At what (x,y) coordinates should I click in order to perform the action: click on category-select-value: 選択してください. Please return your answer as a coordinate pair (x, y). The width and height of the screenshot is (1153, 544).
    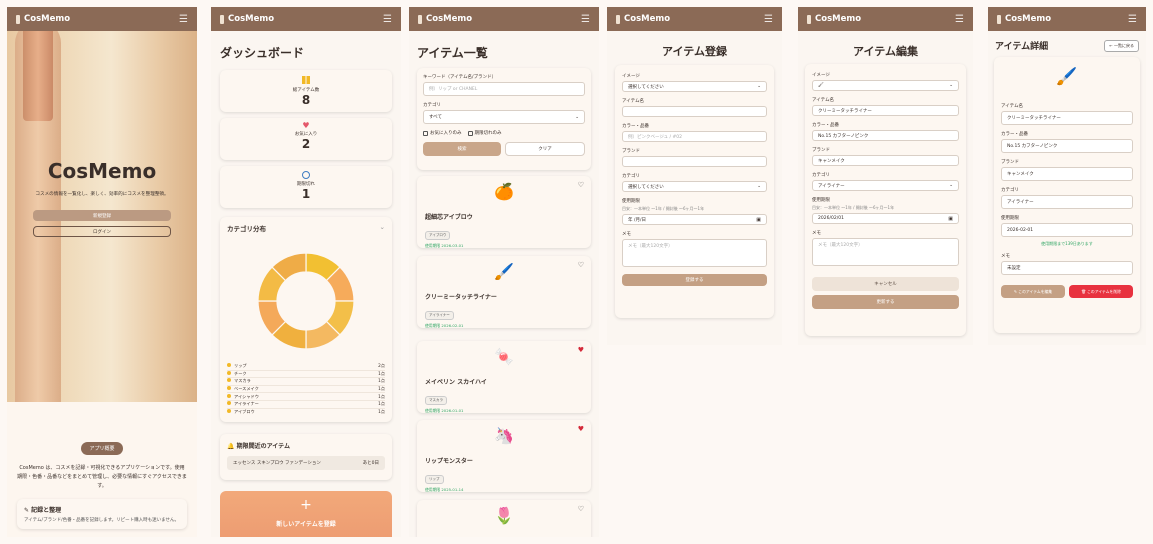
    Looking at the image, I should click on (646, 187).